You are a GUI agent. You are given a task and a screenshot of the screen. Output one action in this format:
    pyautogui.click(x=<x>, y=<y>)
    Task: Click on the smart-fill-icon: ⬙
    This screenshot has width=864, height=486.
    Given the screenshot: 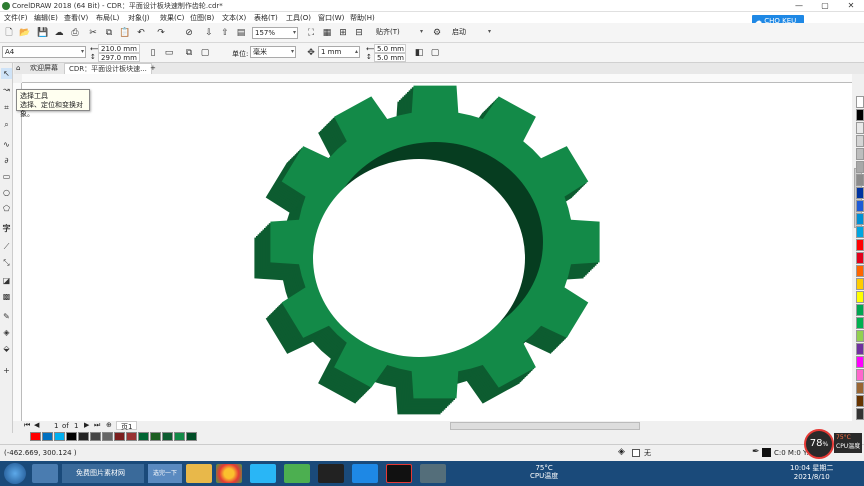 What is the action you would take?
    pyautogui.click(x=6, y=348)
    